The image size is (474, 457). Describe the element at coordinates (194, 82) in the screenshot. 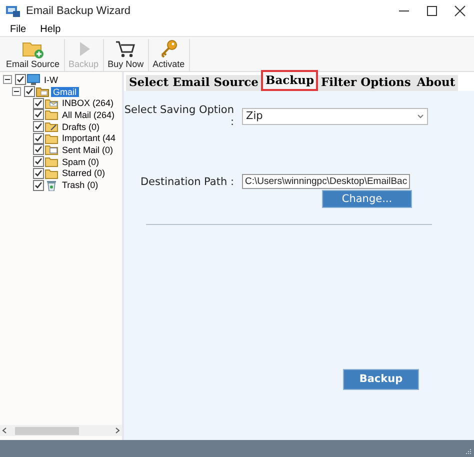

I see `tab: Select Email Source` at that location.